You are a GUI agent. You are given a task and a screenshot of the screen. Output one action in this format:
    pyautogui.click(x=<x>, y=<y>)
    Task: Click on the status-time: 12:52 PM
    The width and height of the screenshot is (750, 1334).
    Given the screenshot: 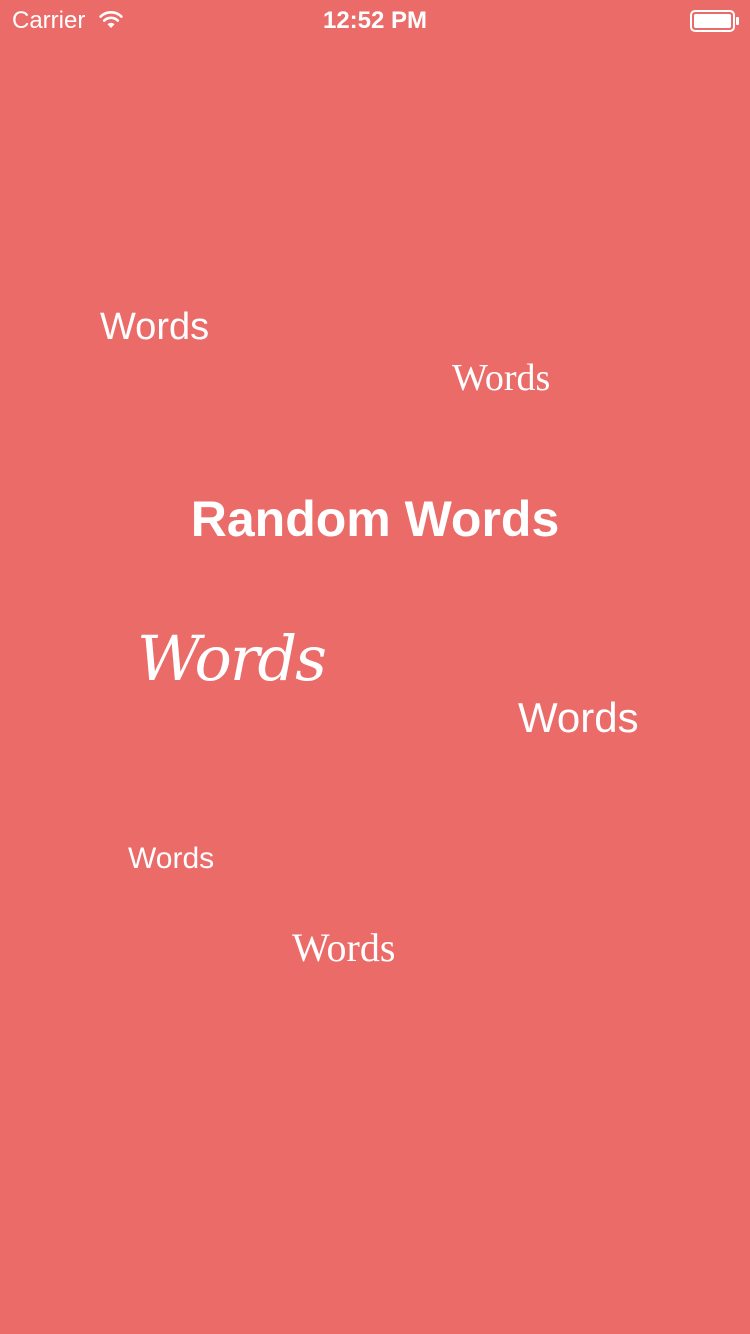 What is the action you would take?
    pyautogui.click(x=375, y=20)
    